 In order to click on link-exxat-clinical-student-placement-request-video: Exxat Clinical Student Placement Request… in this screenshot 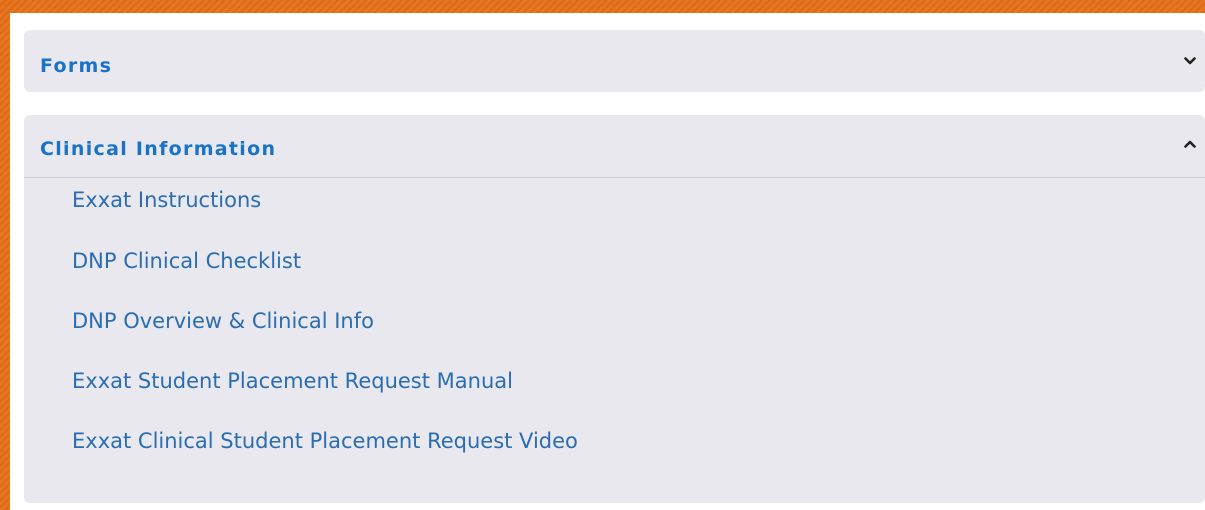, I will do `click(325, 441)`.